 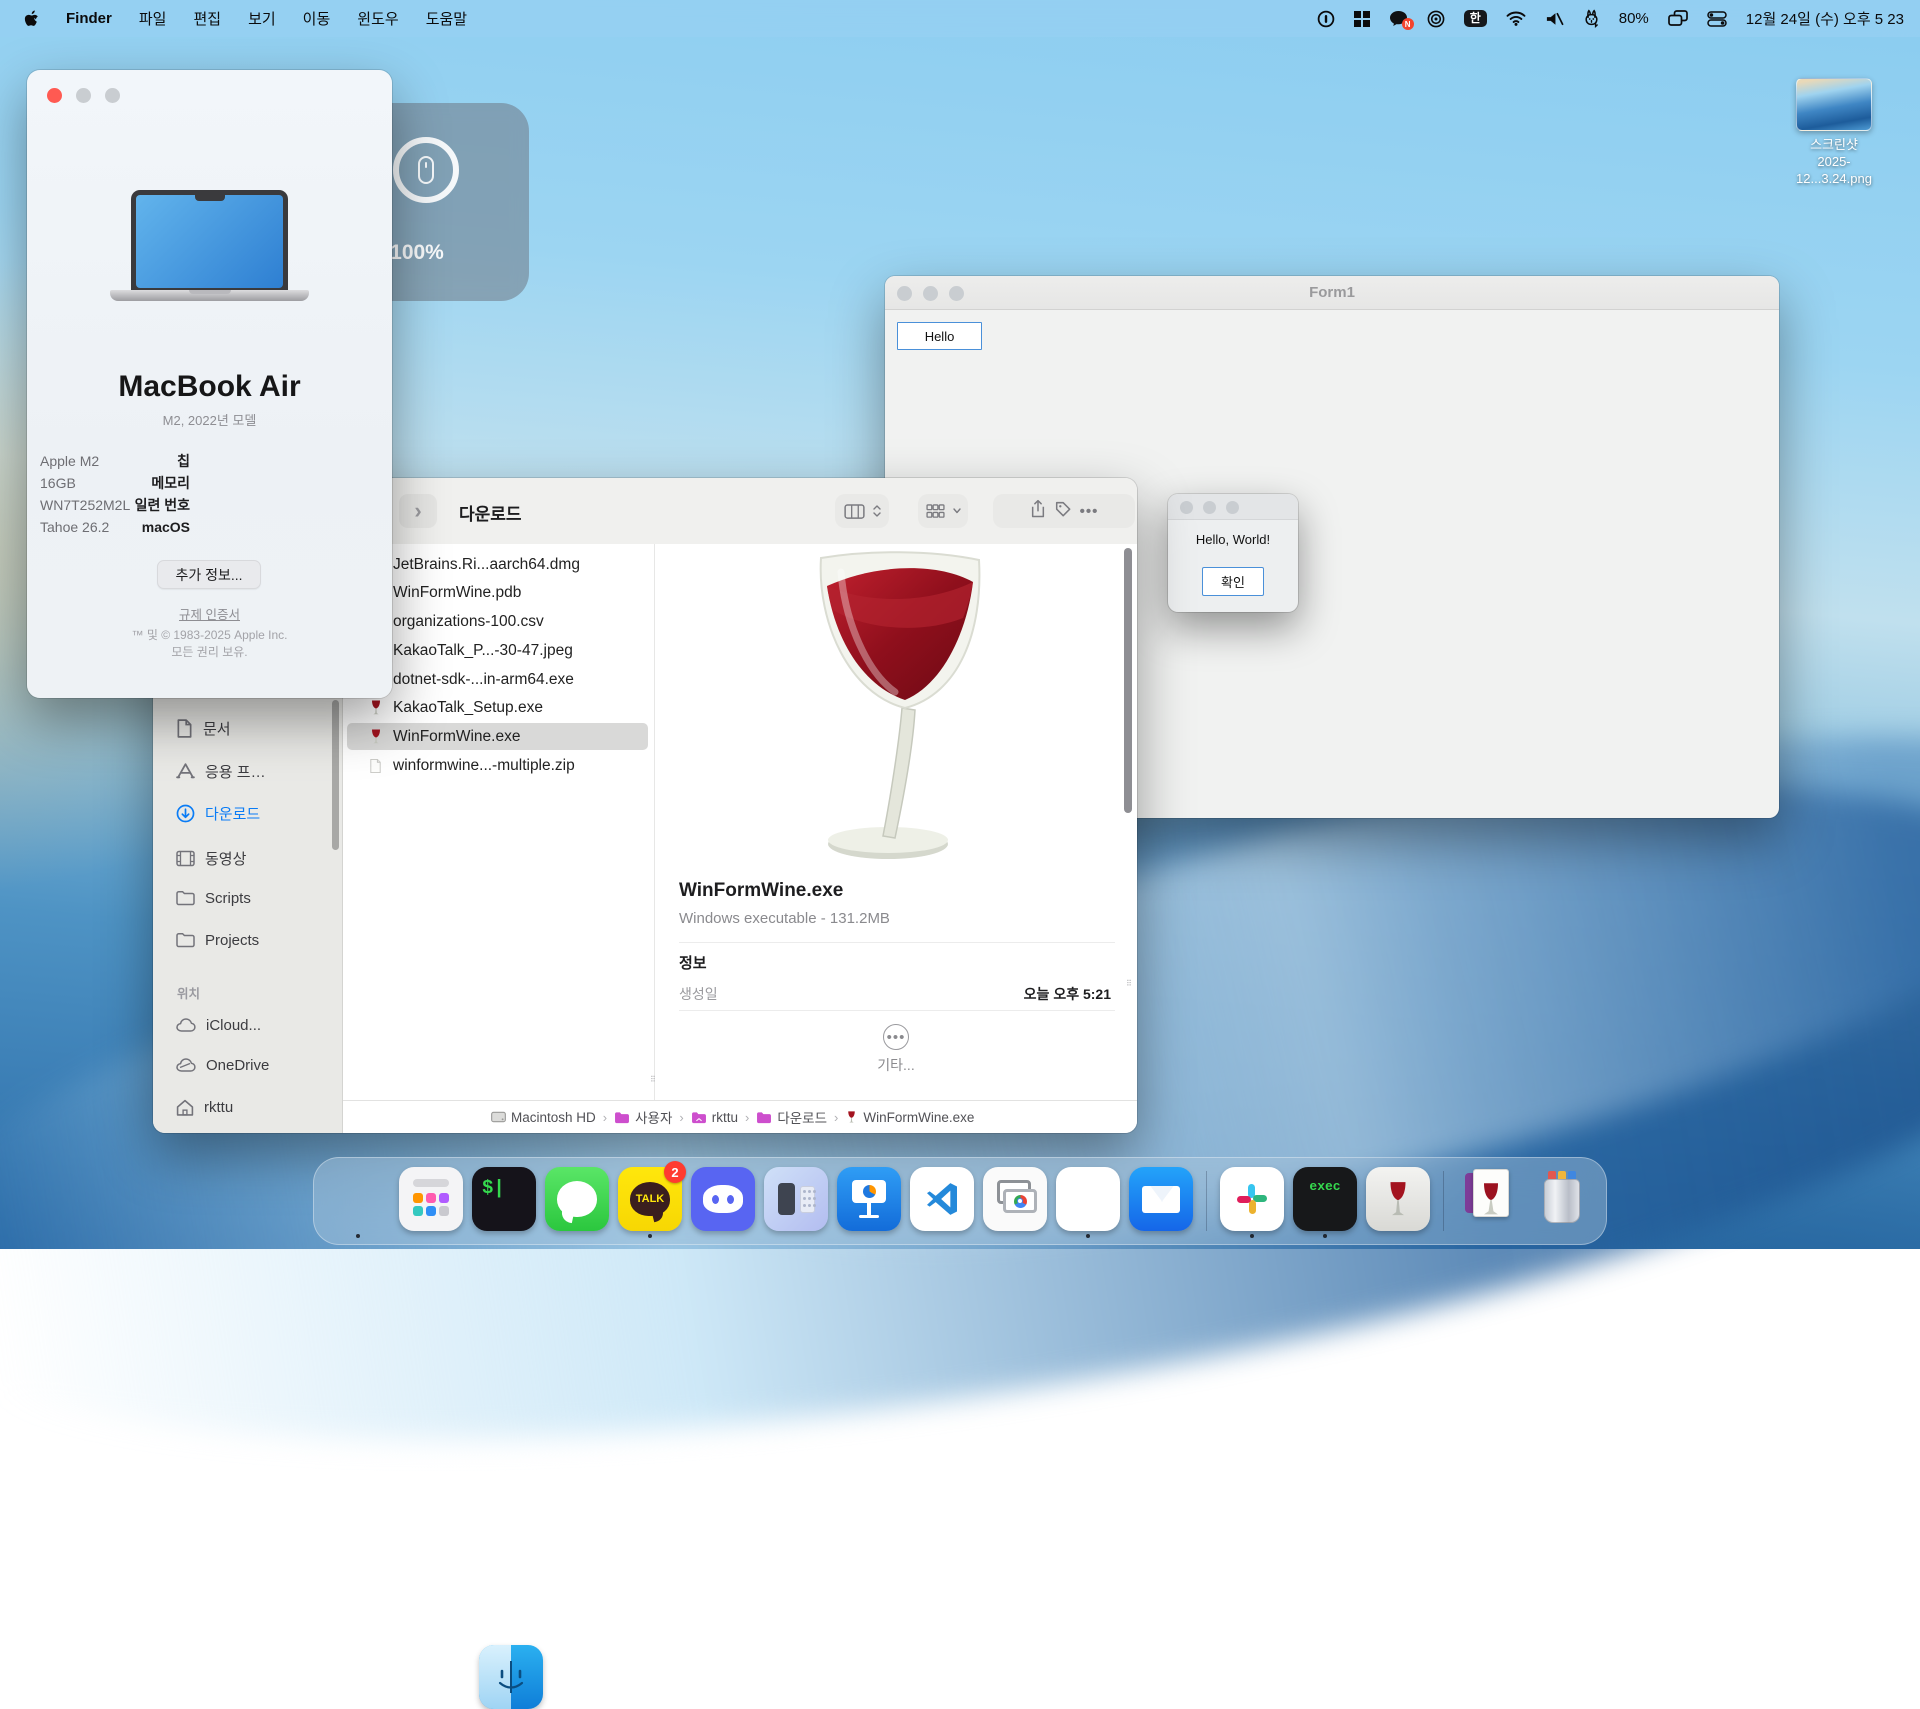 I want to click on sidebar-item-documents: 문서, so click(x=248, y=728).